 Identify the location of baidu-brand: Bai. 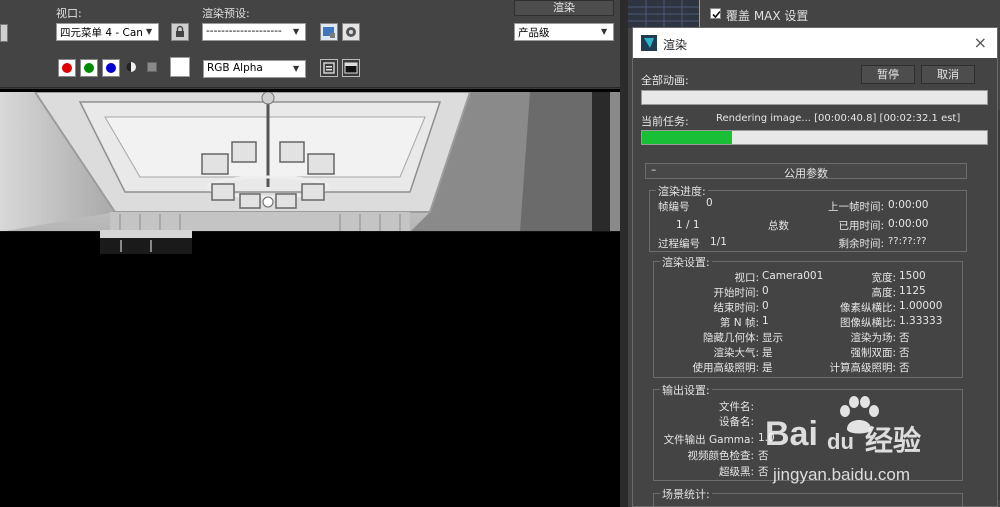
(791, 434).